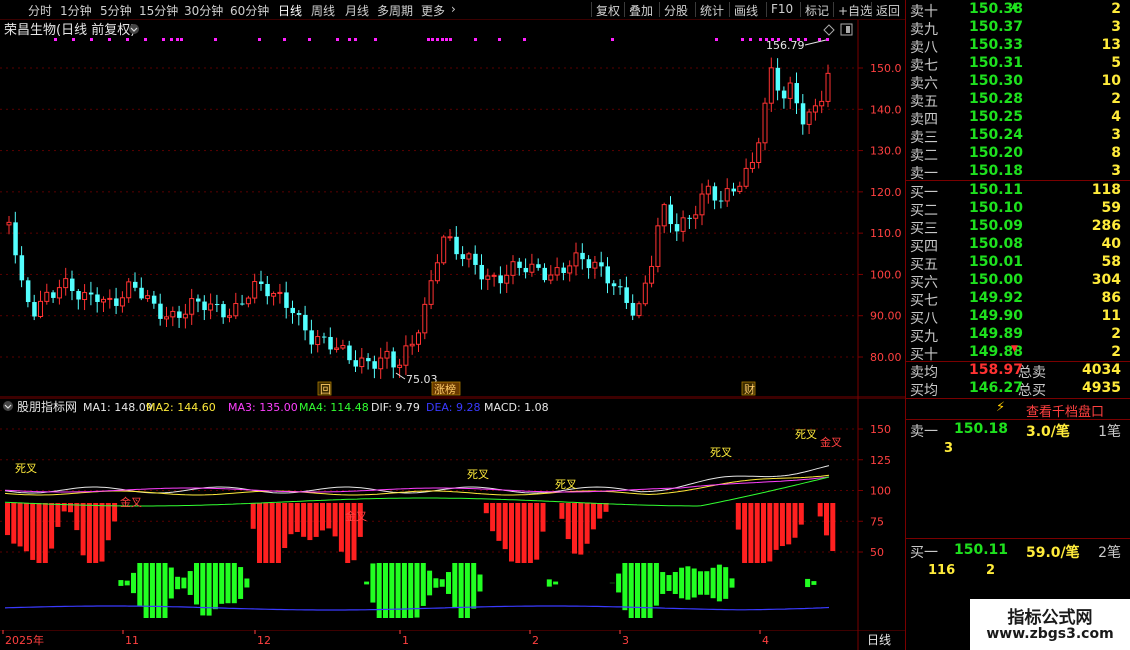  I want to click on period-tab-1: 1分钟, so click(76, 10).